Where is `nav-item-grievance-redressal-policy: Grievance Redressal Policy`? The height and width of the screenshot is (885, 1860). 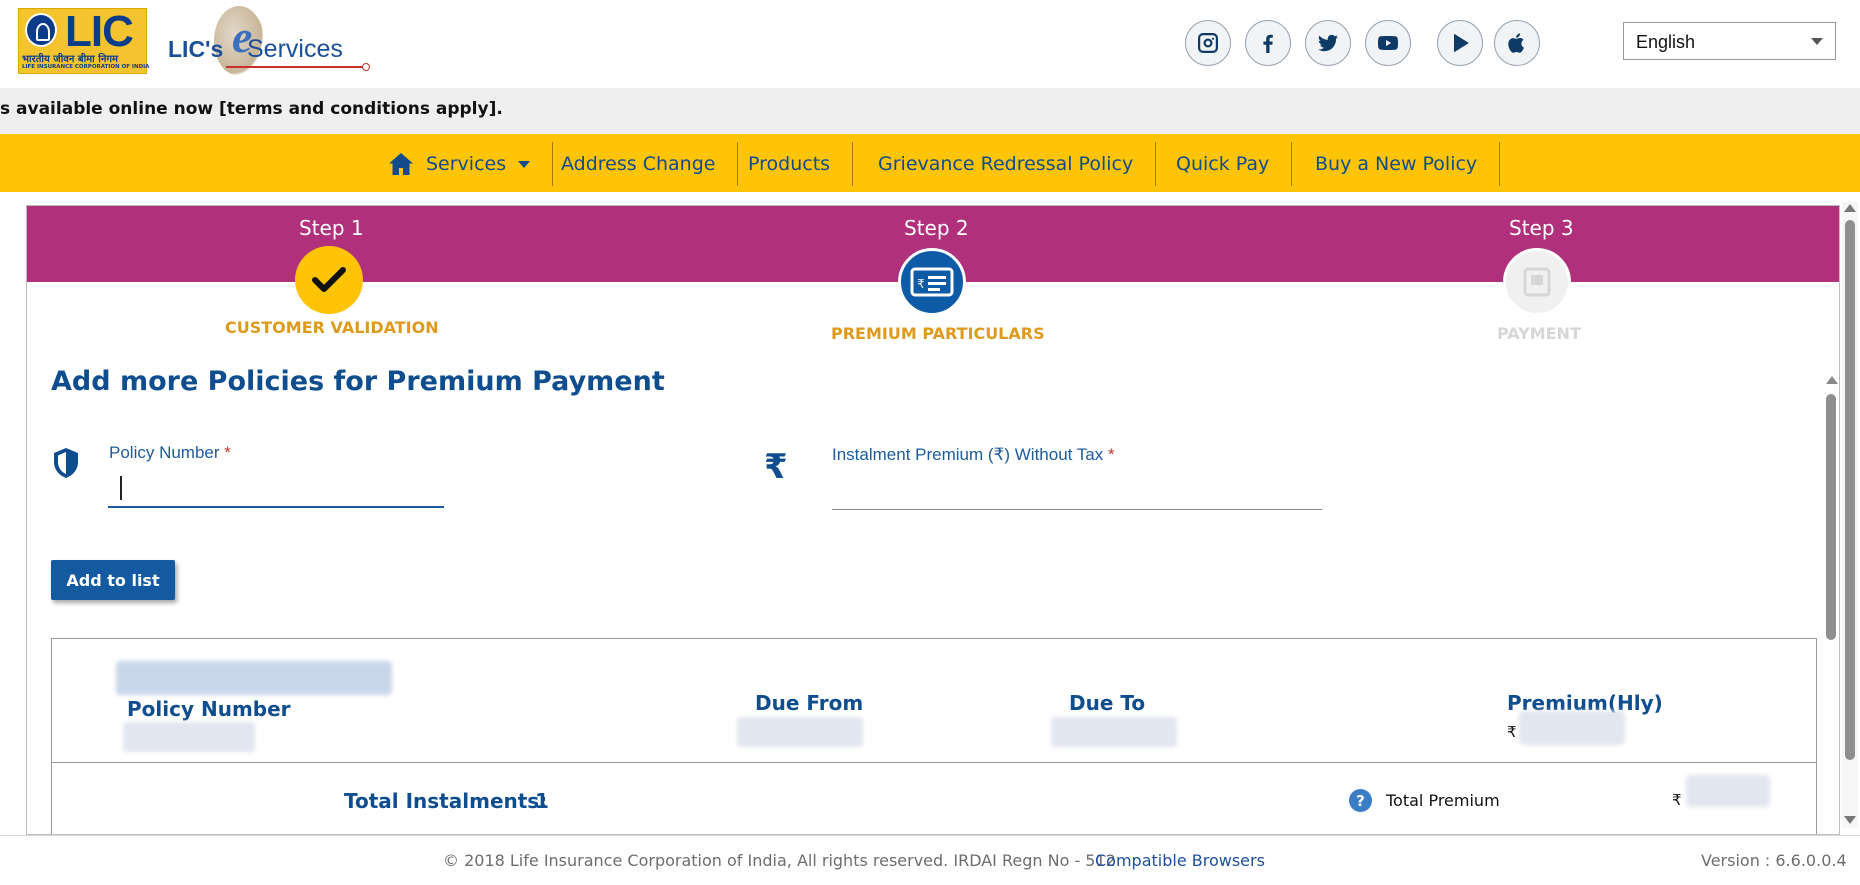 nav-item-grievance-redressal-policy: Grievance Redressal Policy is located at coordinates (1006, 164).